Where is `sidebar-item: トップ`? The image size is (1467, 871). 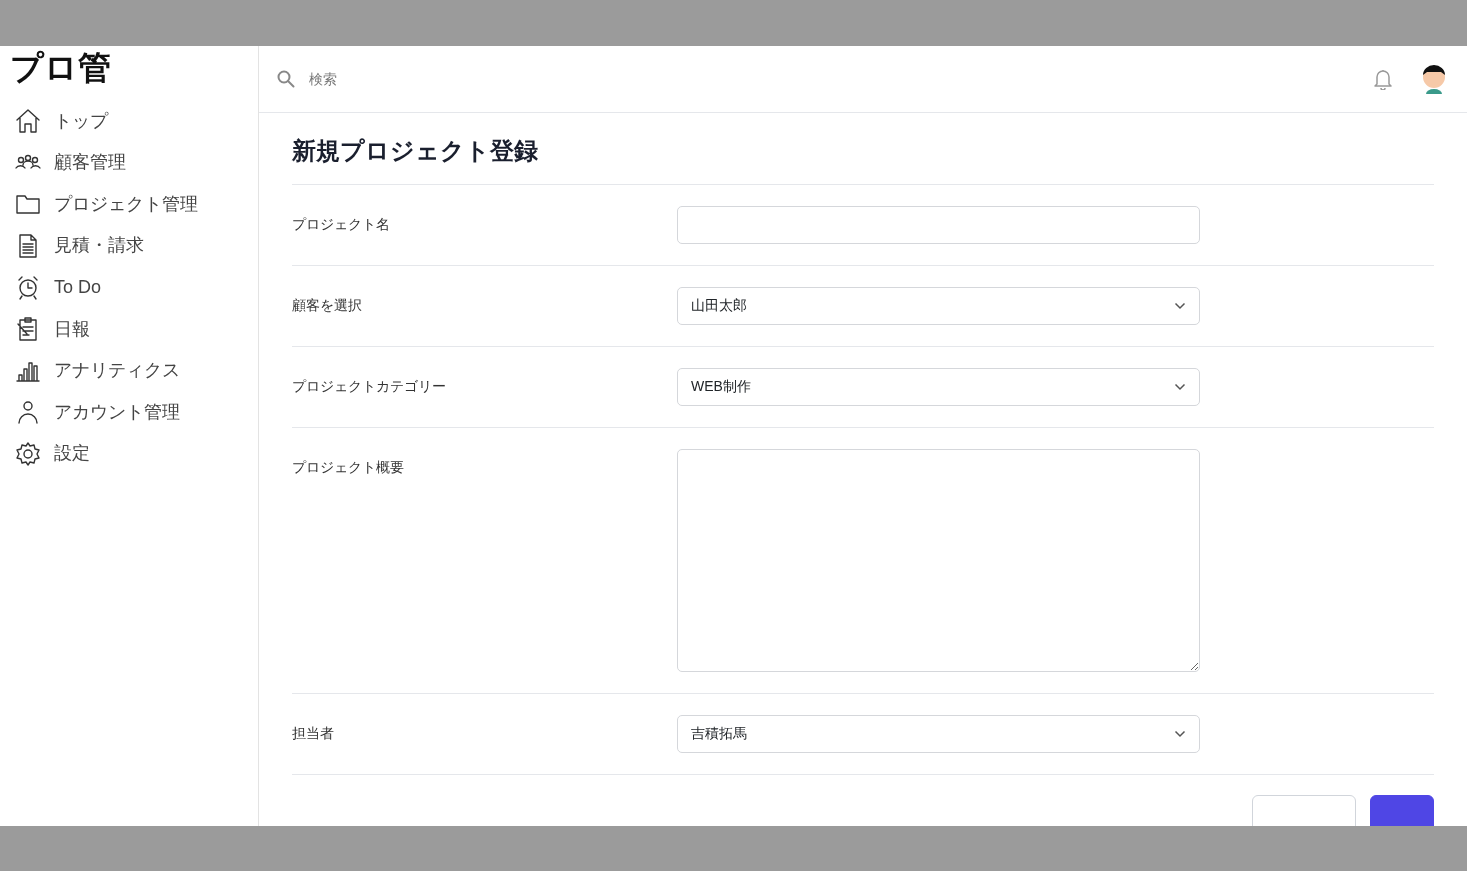 sidebar-item: トップ is located at coordinates (129, 121).